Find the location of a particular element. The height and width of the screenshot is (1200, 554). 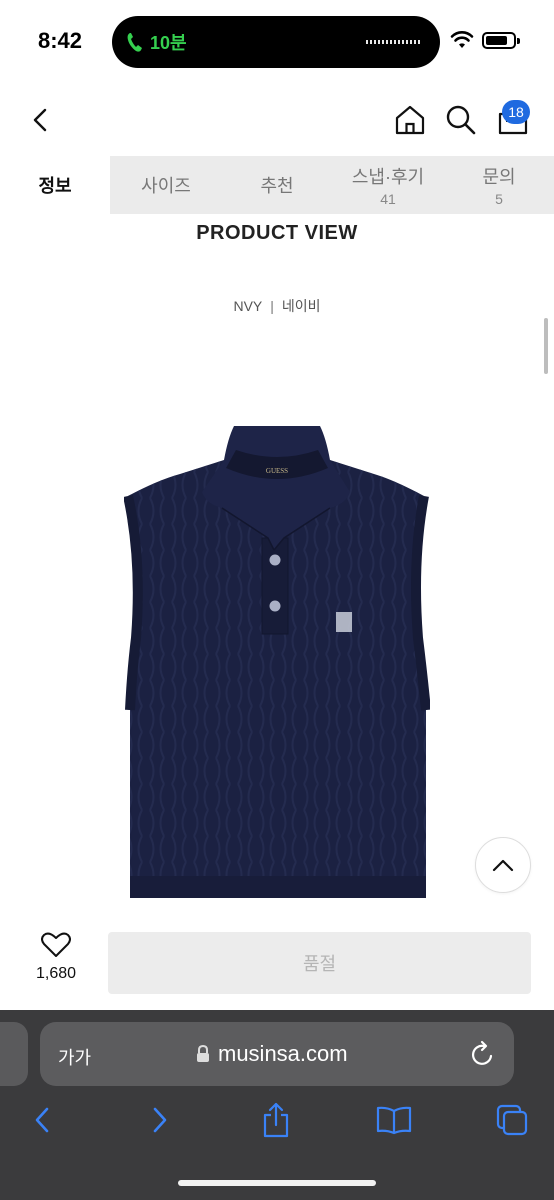

status-time: 8:42 is located at coordinates (60, 40).